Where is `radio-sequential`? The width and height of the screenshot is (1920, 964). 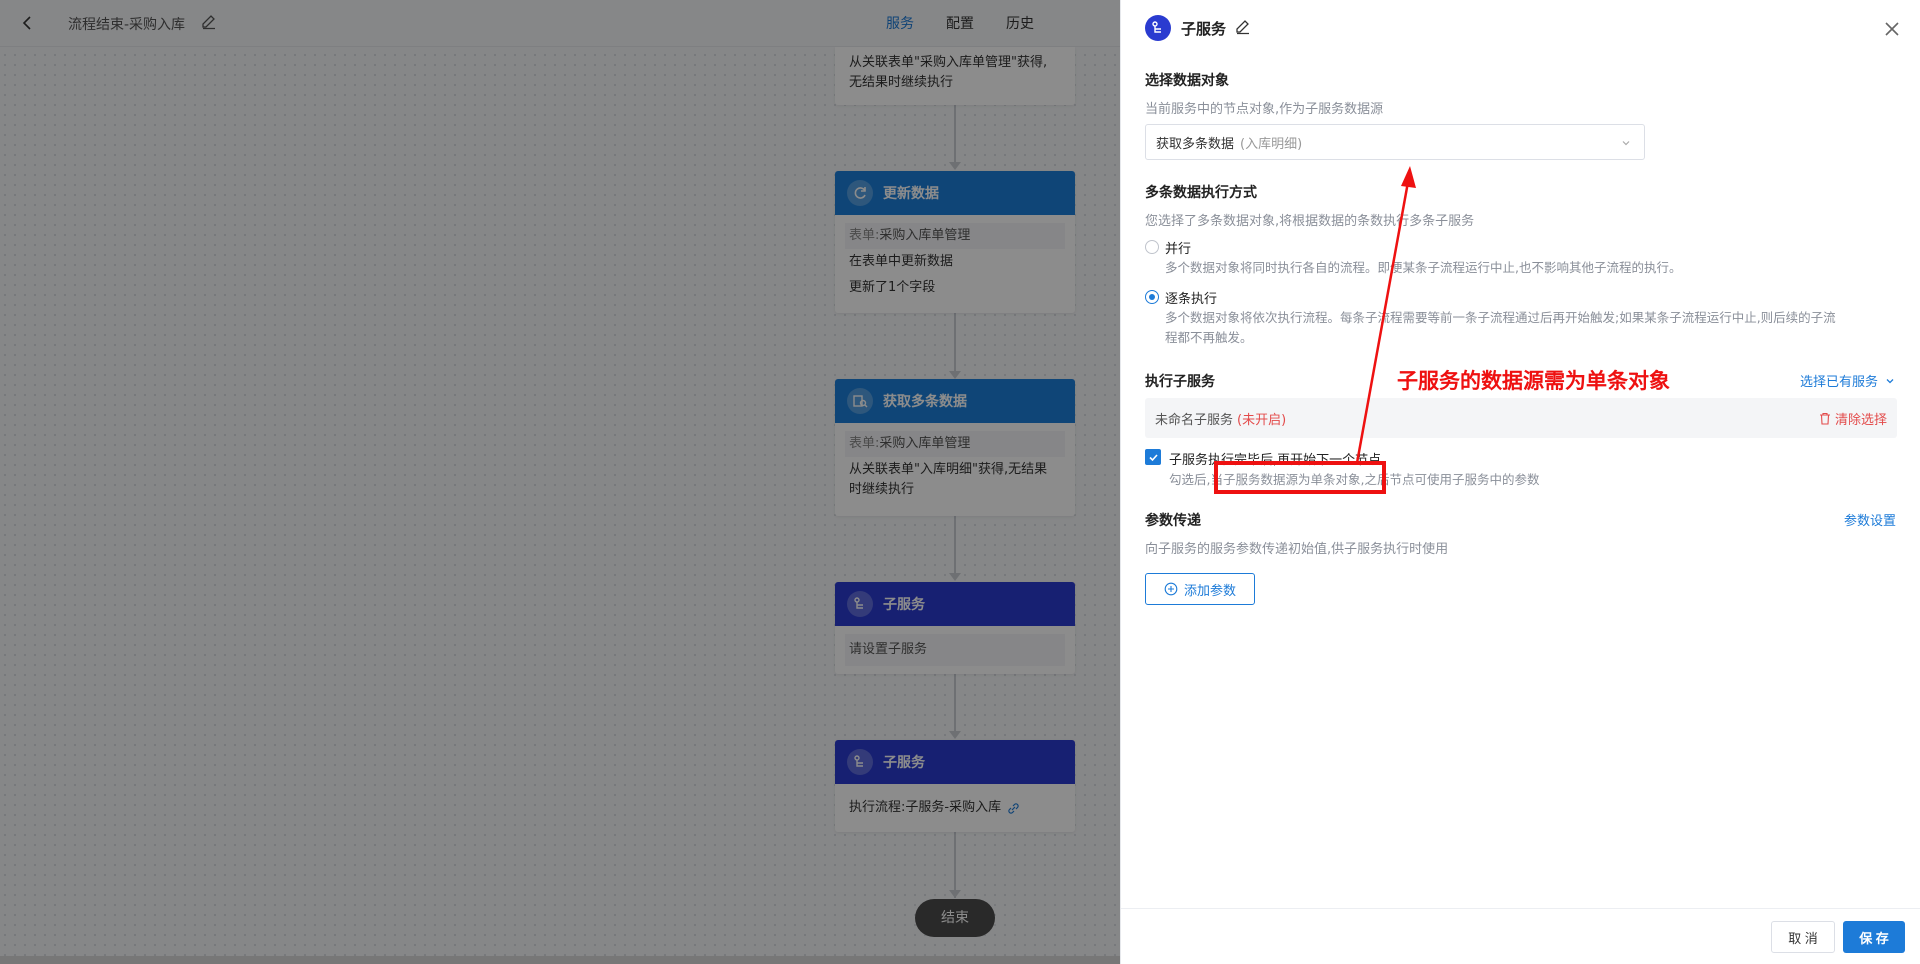
radio-sequential is located at coordinates (1152, 297).